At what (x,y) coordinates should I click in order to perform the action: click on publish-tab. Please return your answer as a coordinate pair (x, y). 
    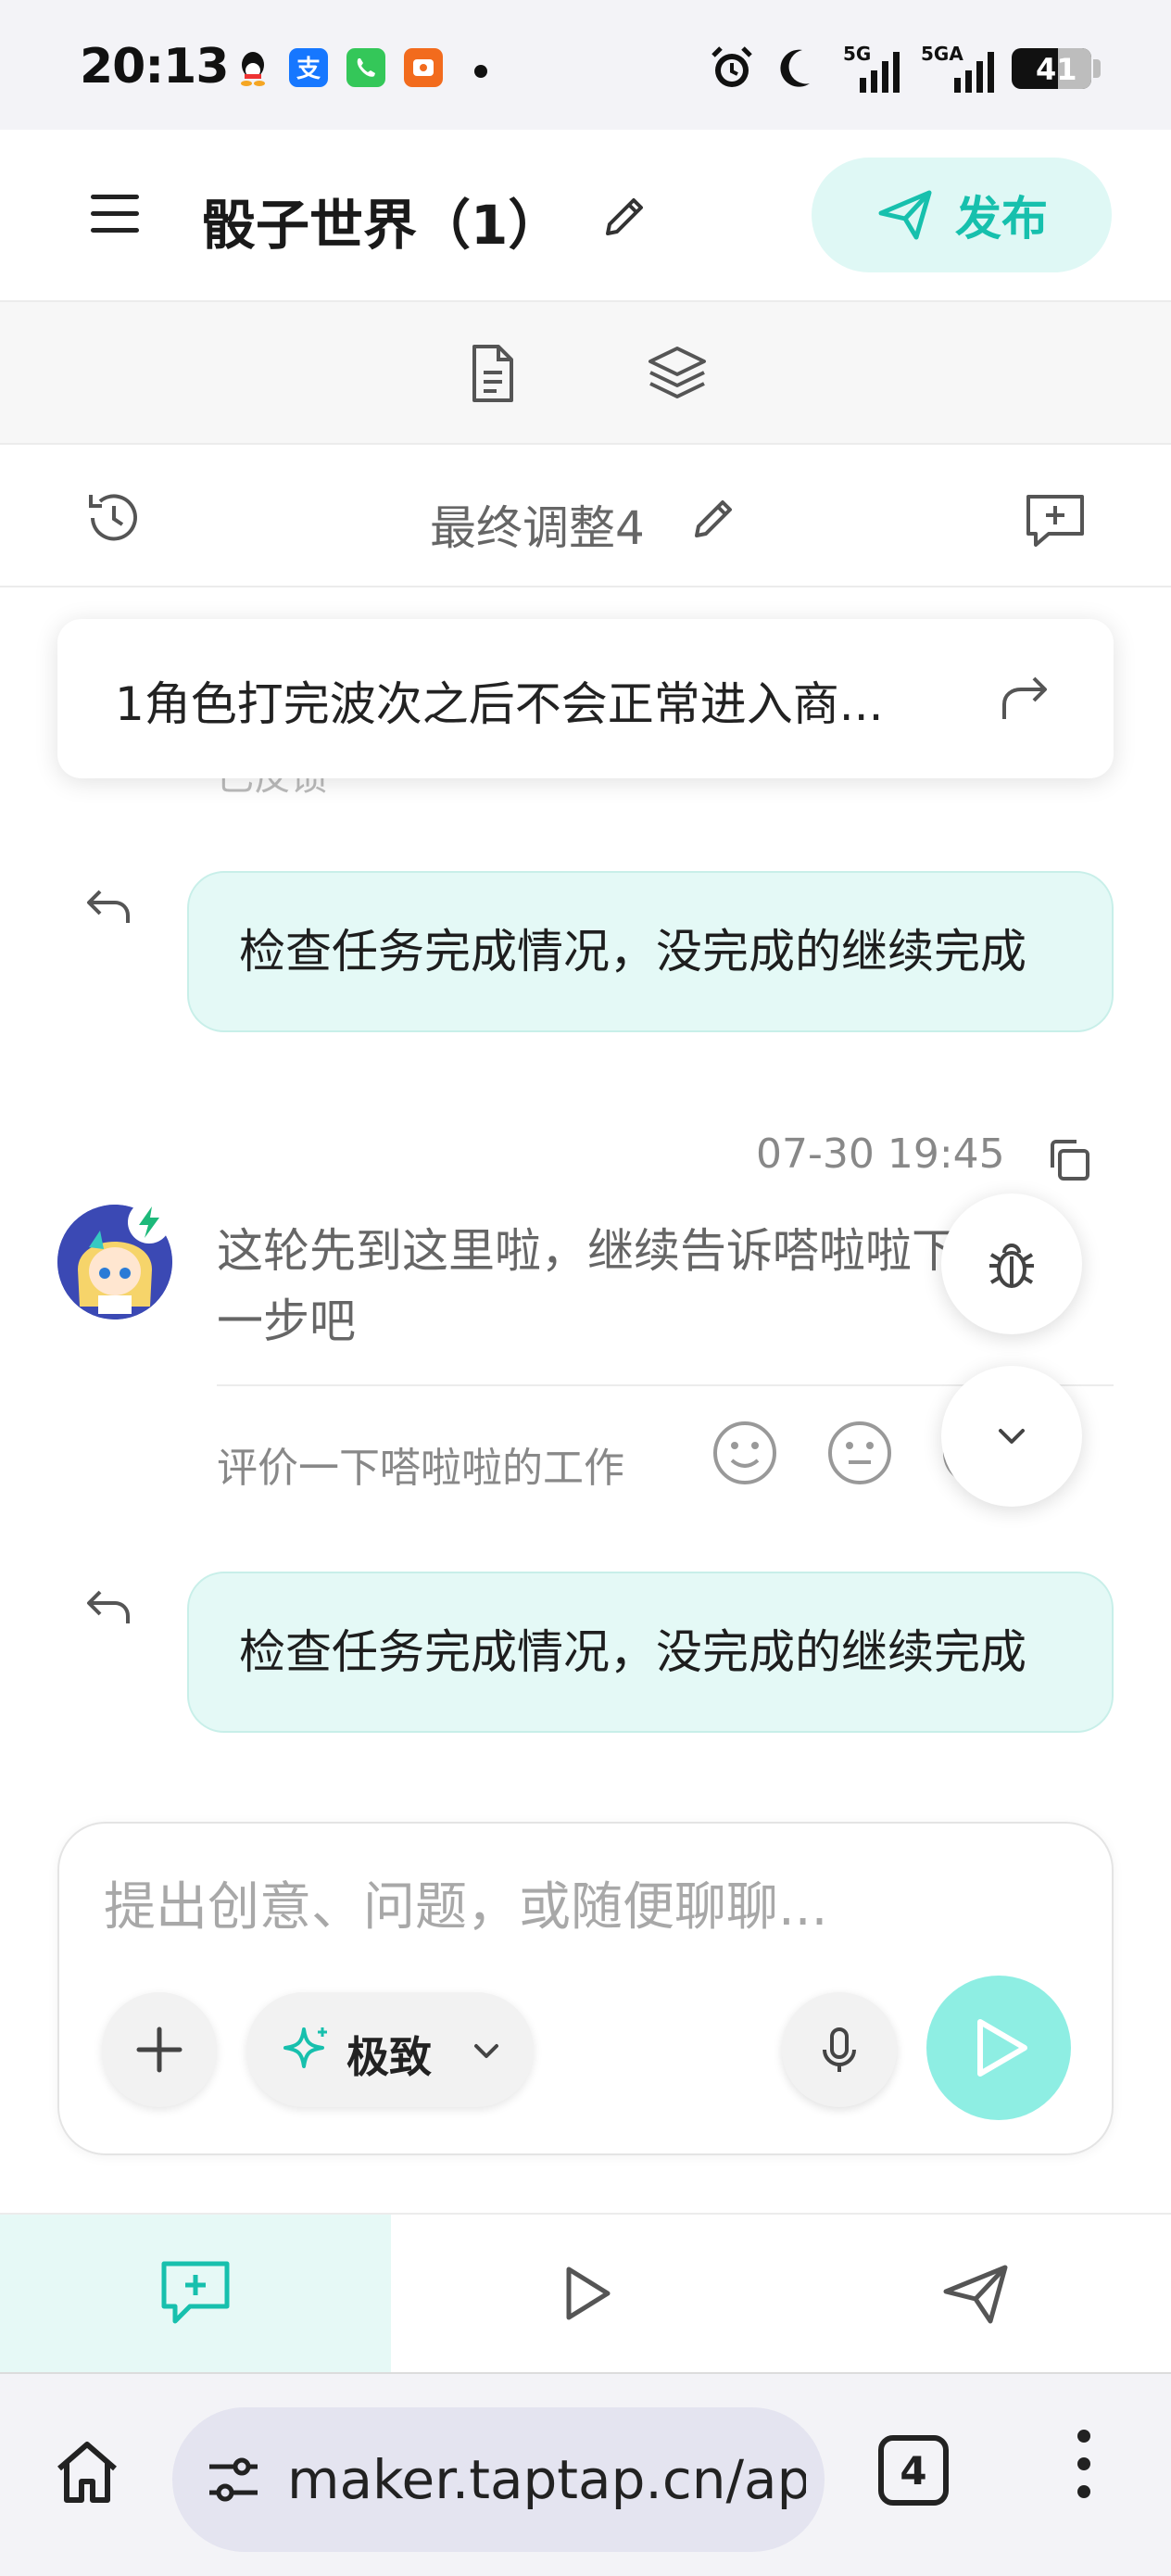
    Looking at the image, I should click on (976, 2293).